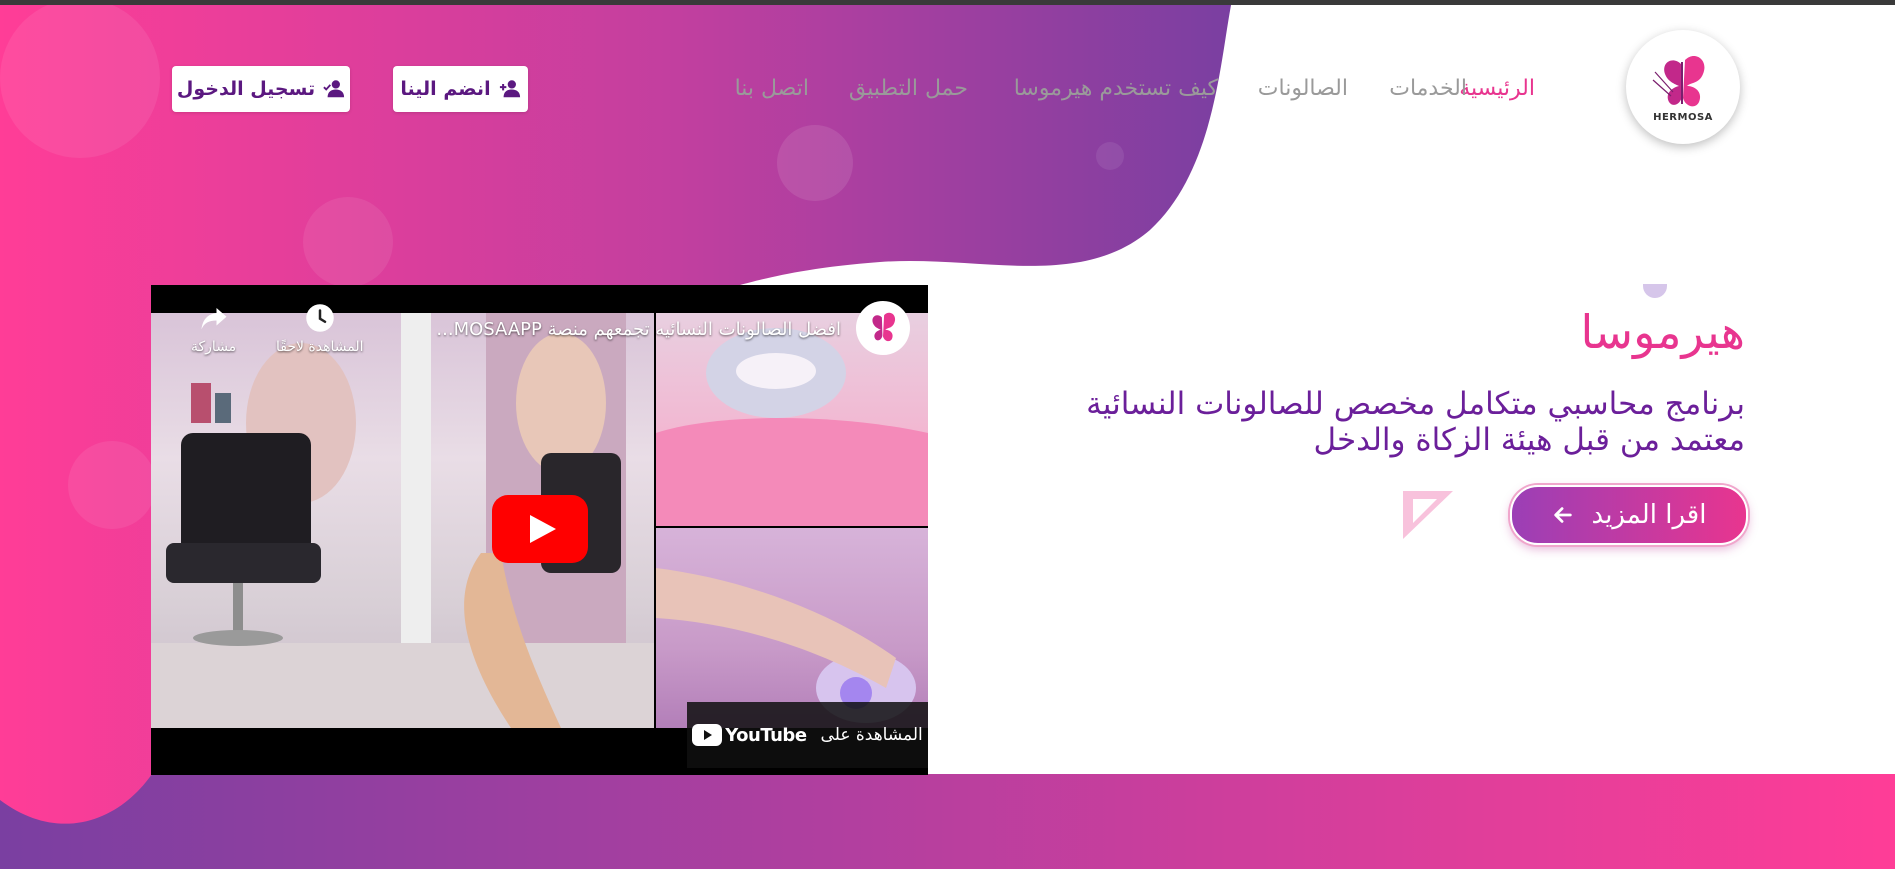 The width and height of the screenshot is (1895, 869). Describe the element at coordinates (1683, 117) in the screenshot. I see `logo-text: HERMOSA` at that location.